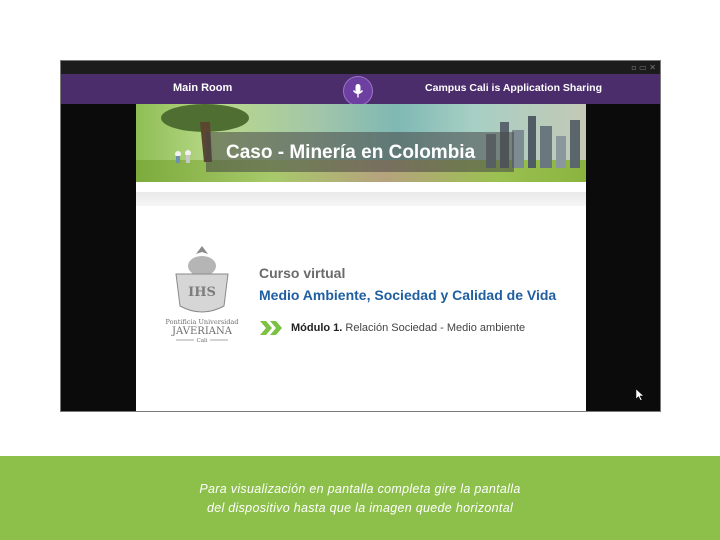  What do you see at coordinates (203, 88) in the screenshot?
I see `room-title: Main Room` at bounding box center [203, 88].